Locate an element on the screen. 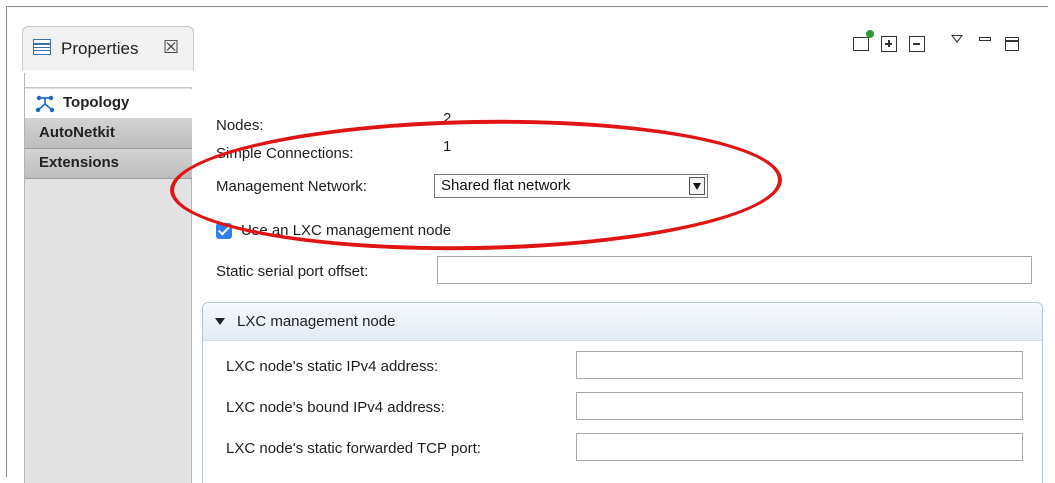 This screenshot has height=483, width=1055. management-network-label: Management Network: is located at coordinates (291, 186).